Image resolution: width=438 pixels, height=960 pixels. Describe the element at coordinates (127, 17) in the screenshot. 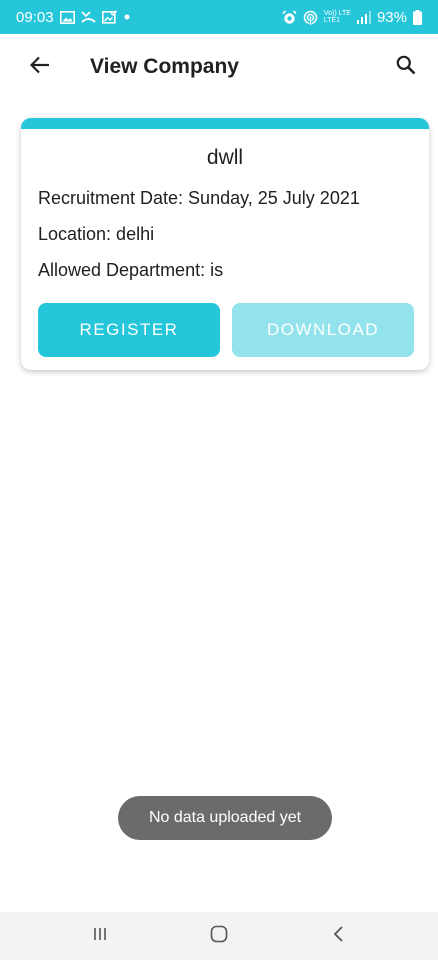

I see `dot-icon` at that location.